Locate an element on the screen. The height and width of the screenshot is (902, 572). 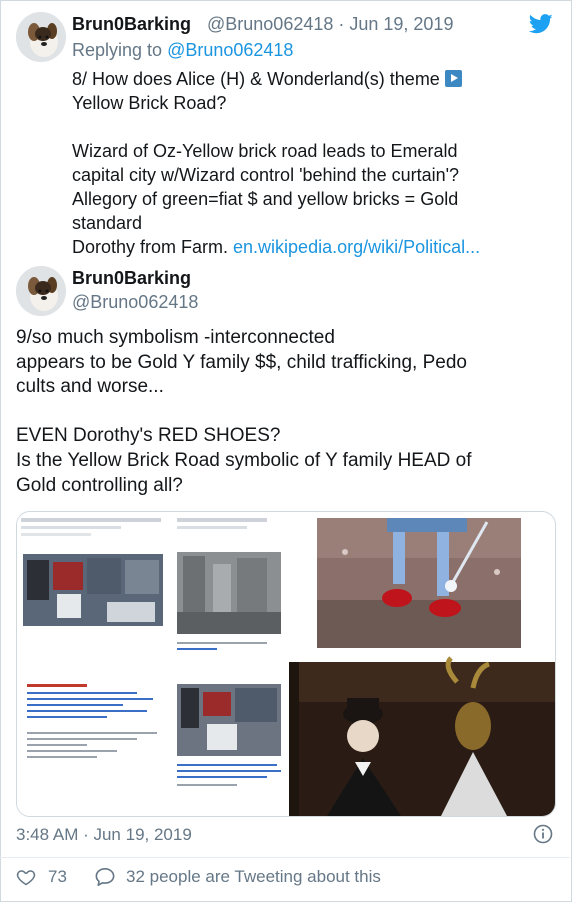
handle: @Bruno062418 is located at coordinates (135, 302).